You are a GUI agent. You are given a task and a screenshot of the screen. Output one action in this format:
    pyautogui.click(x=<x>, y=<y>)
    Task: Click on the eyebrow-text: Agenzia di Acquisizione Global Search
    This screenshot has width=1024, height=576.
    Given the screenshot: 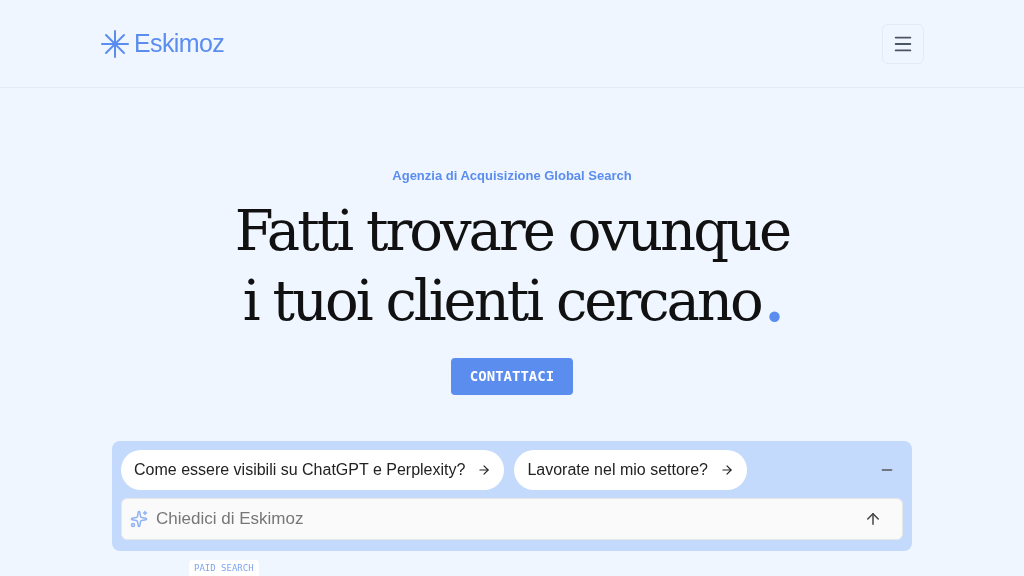 What is the action you would take?
    pyautogui.click(x=512, y=176)
    